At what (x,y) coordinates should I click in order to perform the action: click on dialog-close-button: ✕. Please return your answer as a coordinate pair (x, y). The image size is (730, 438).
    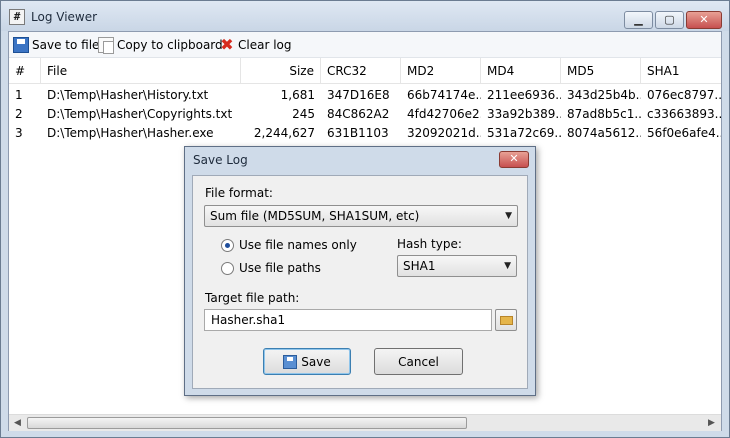
    Looking at the image, I should click on (514, 159).